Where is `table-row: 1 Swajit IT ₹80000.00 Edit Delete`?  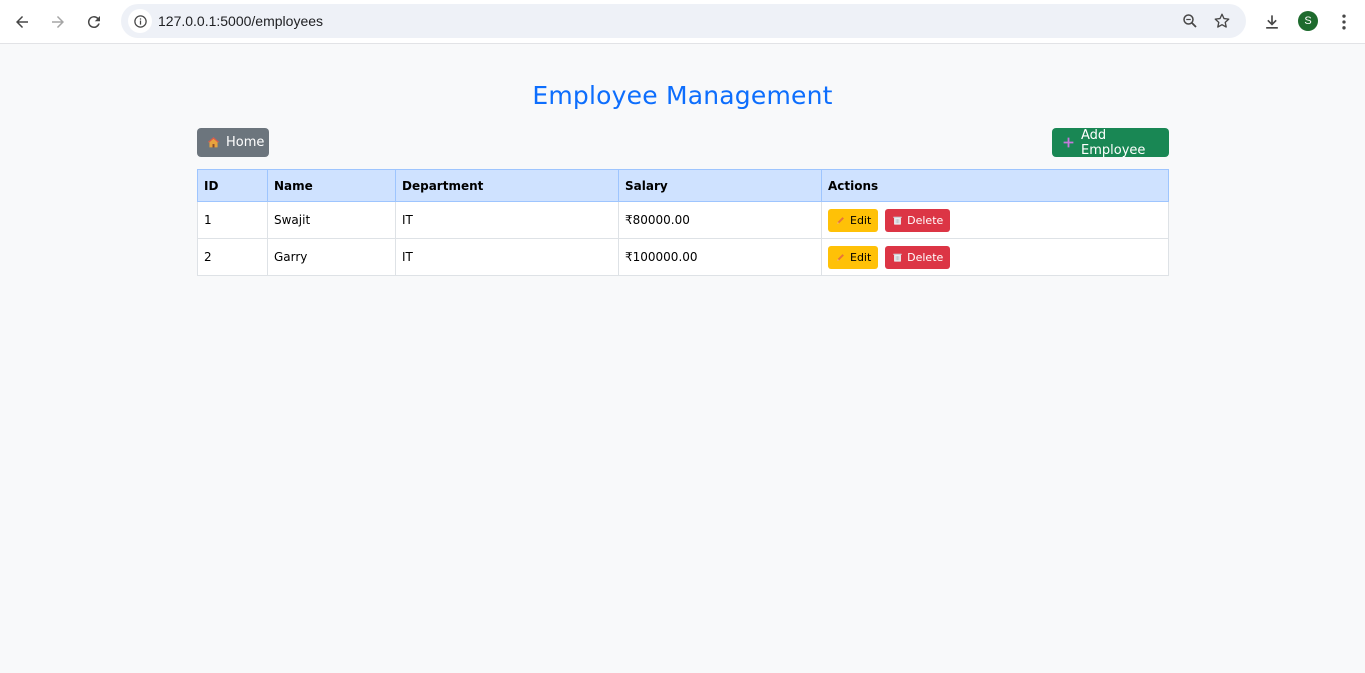 table-row: 1 Swajit IT ₹80000.00 Edit Delete is located at coordinates (683, 220).